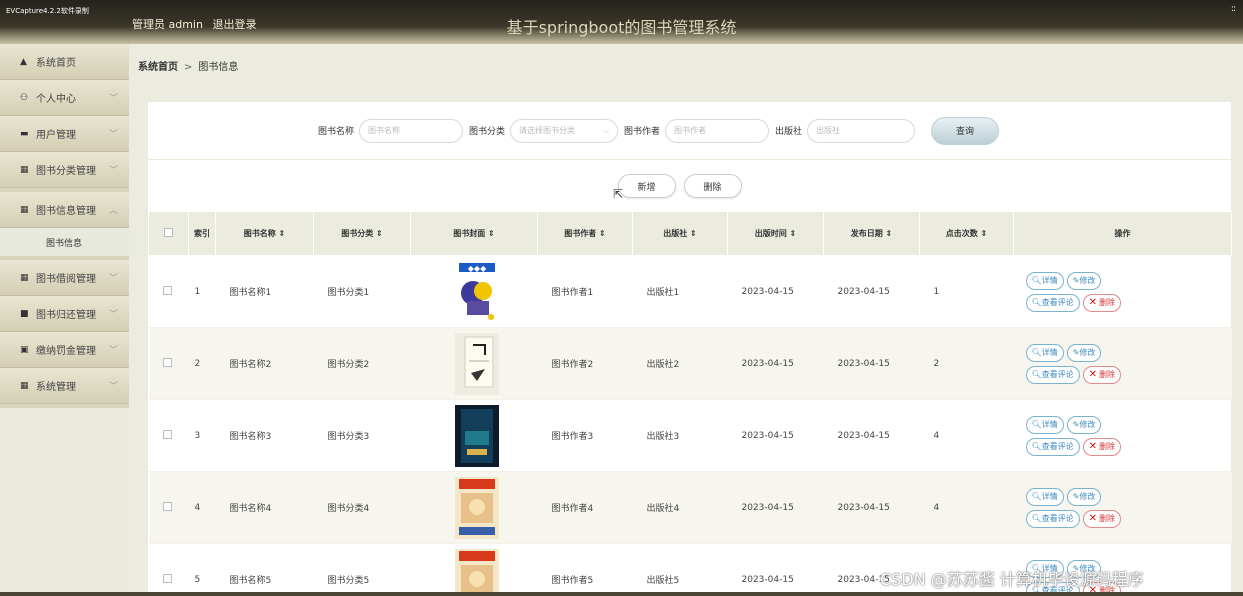  Describe the element at coordinates (717, 130) in the screenshot. I see `book-author-input: 图书作者` at that location.